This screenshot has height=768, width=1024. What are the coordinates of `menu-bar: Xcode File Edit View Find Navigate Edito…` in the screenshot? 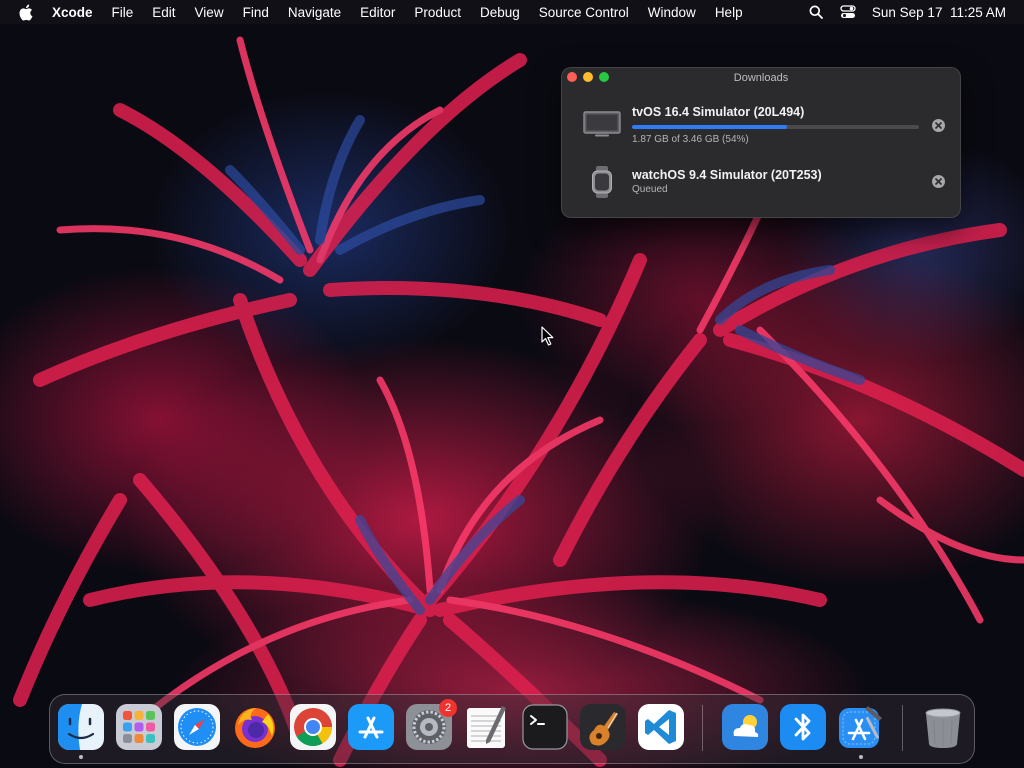 It's located at (512, 12).